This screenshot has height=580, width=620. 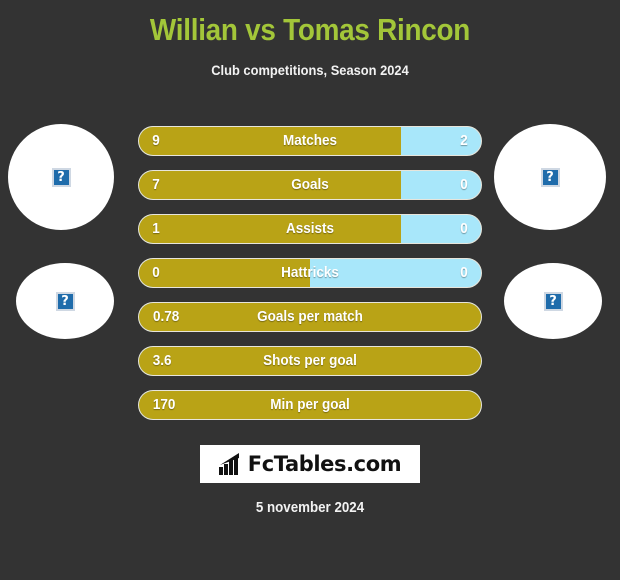 I want to click on home-player-photo-small: ?, so click(x=65, y=301).